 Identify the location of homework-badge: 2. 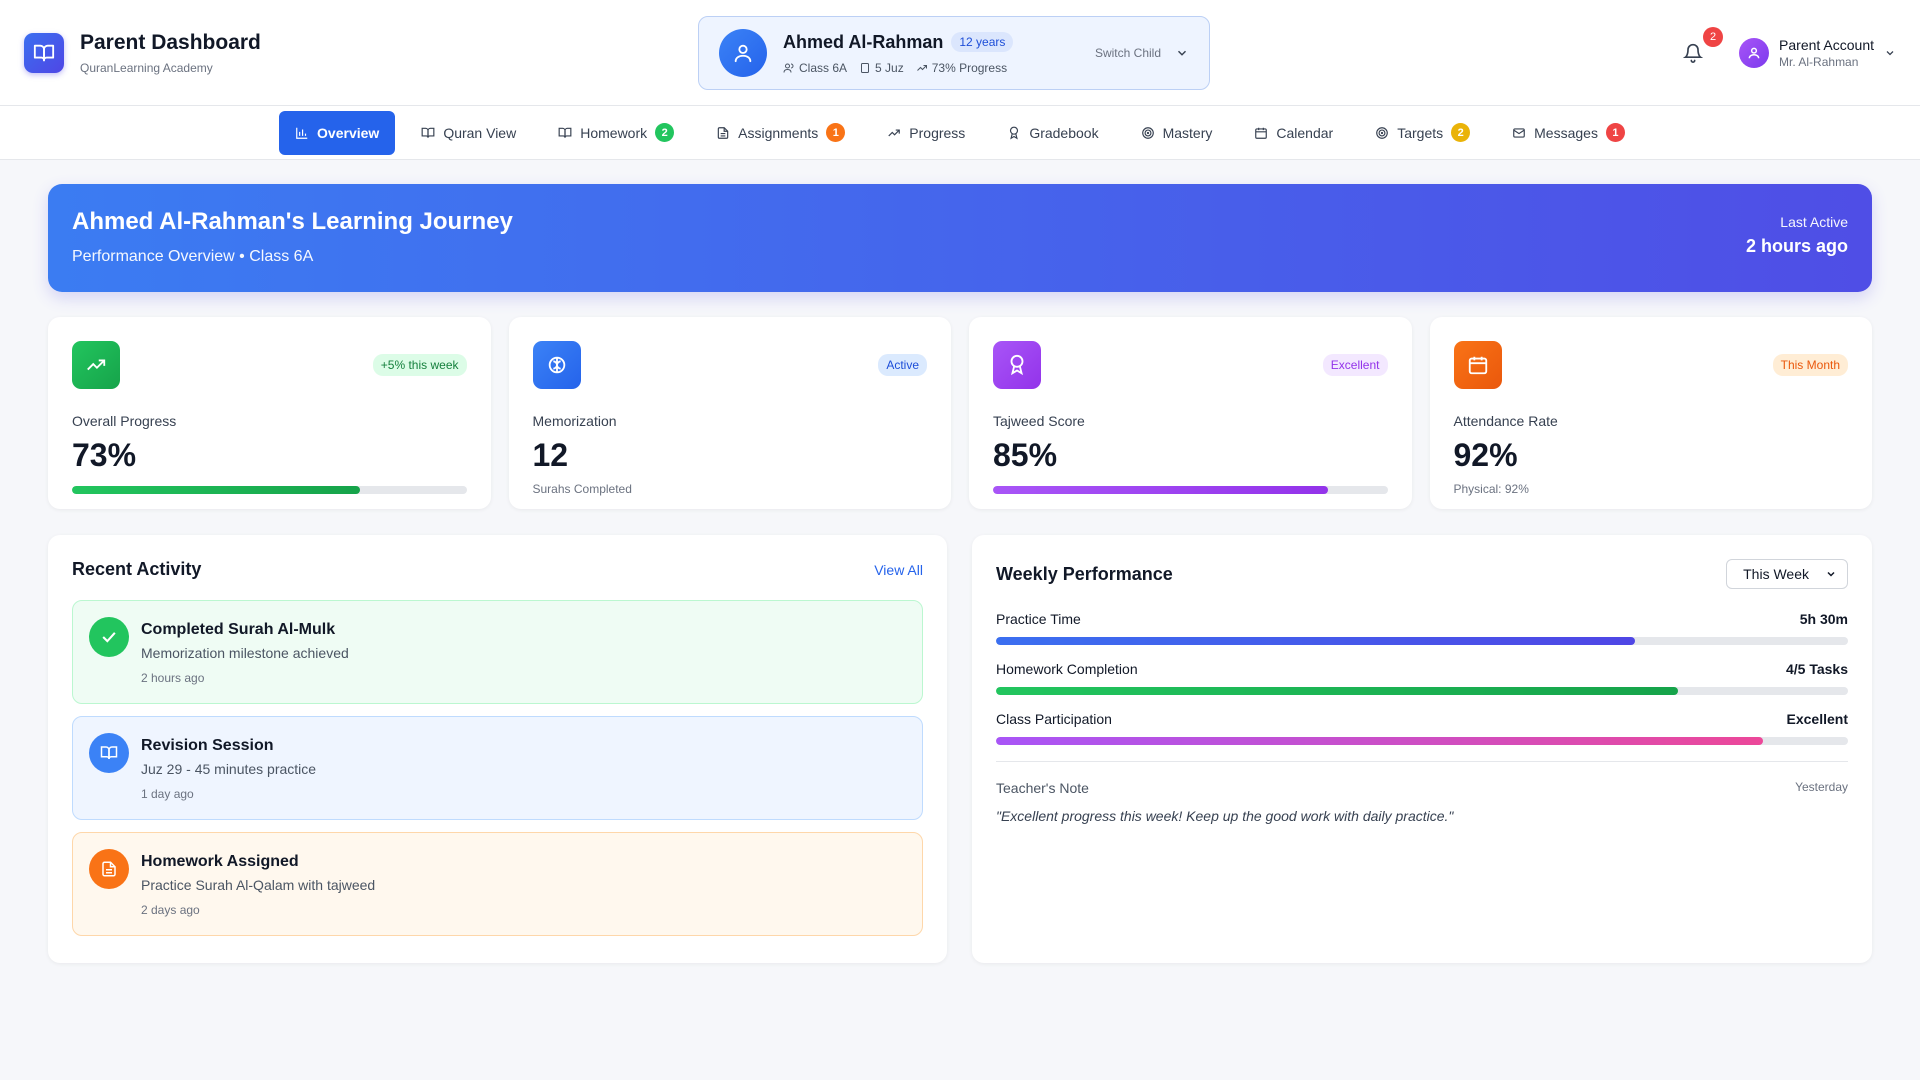
(665, 132).